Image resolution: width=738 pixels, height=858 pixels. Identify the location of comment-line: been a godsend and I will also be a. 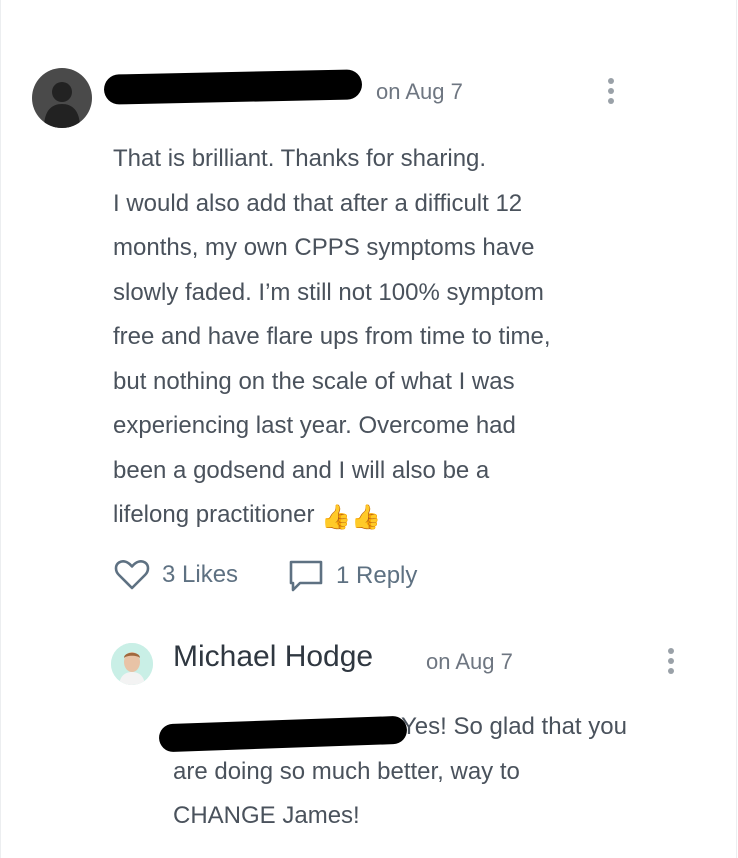
(301, 470).